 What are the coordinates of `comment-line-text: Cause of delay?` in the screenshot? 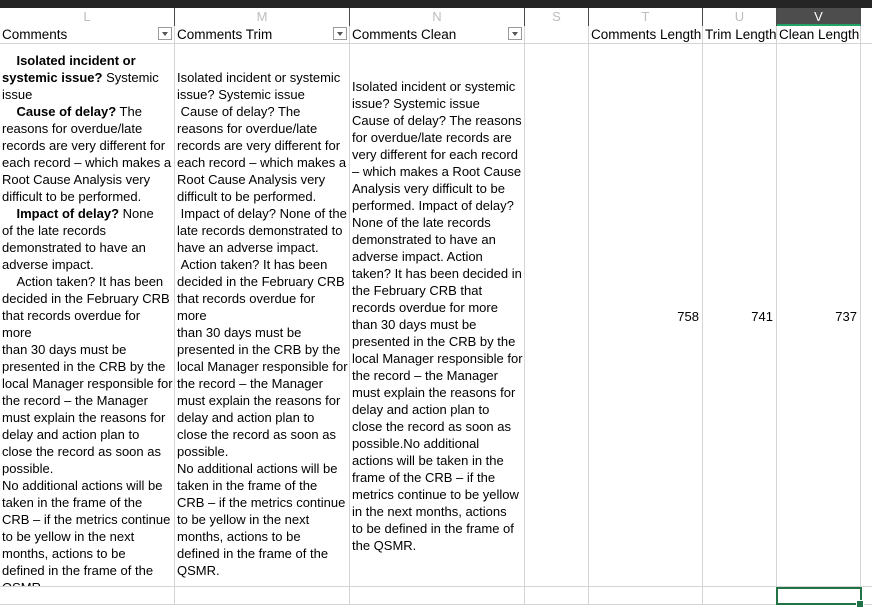 It's located at (59, 111).